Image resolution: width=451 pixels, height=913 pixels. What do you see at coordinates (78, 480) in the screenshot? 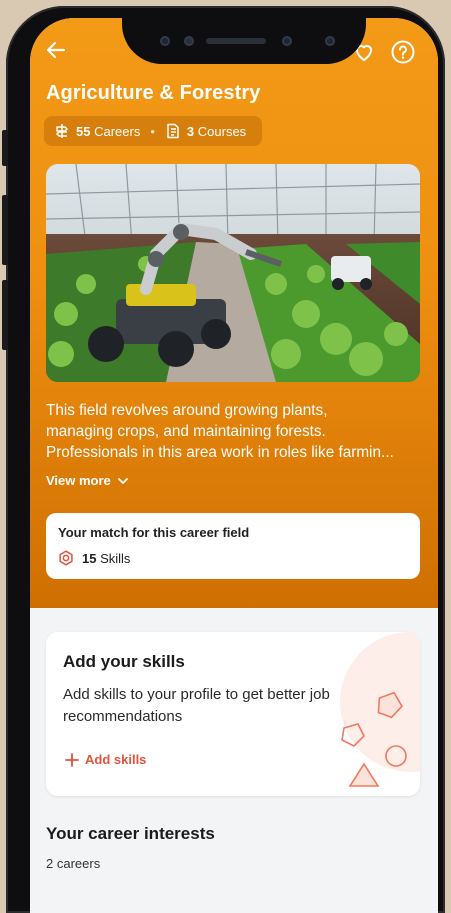
I see `view-more-label: View more` at bounding box center [78, 480].